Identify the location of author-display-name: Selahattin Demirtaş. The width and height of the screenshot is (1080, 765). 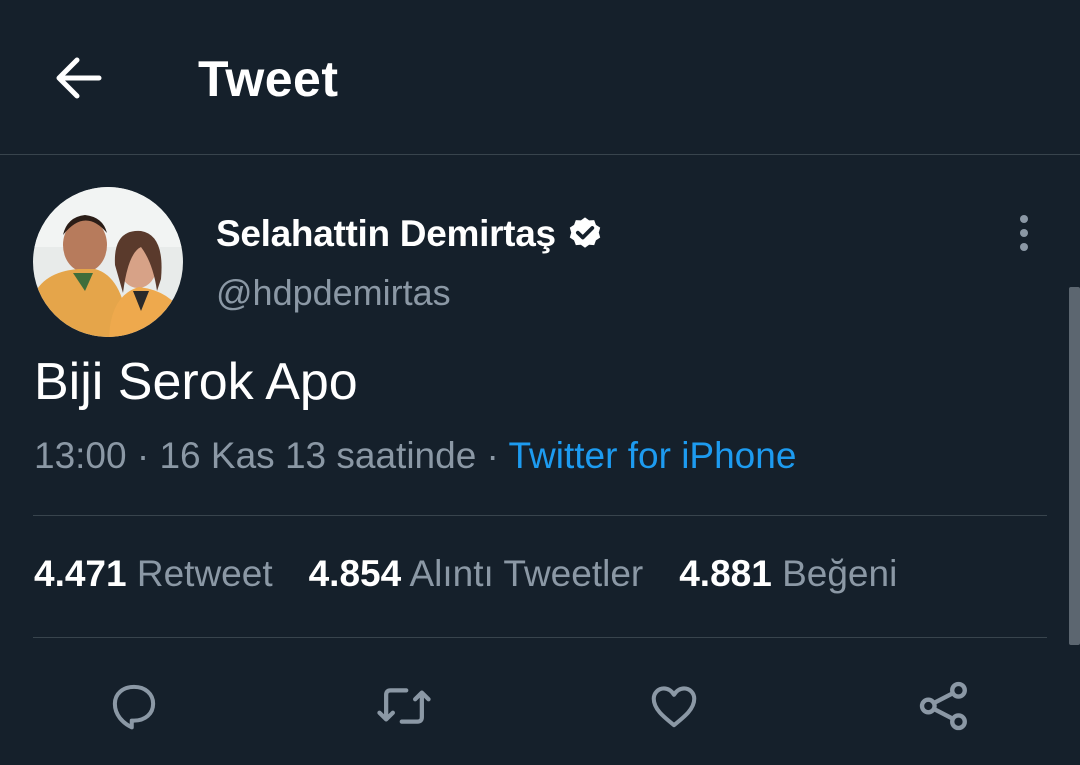
(386, 234).